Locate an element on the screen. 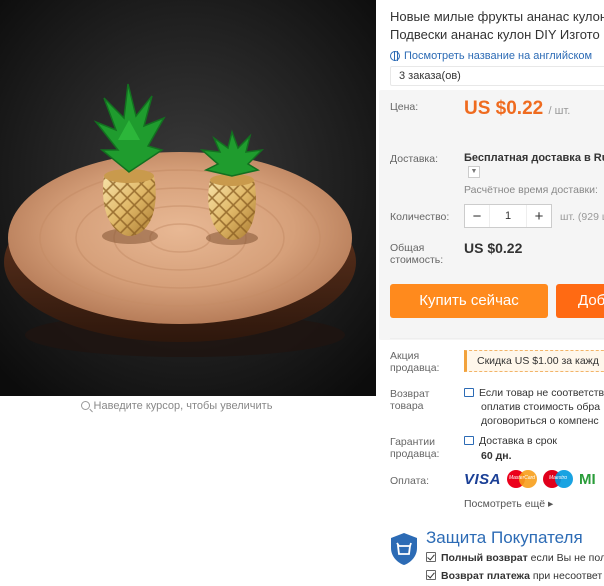 This screenshot has width=604, height=586. divider is located at coordinates (497, 338).